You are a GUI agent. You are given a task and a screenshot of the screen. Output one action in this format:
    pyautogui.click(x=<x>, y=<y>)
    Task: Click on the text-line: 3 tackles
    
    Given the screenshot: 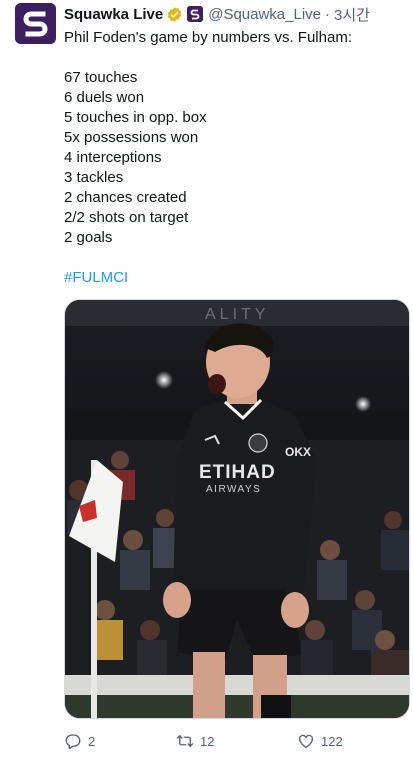 What is the action you would take?
    pyautogui.click(x=94, y=177)
    